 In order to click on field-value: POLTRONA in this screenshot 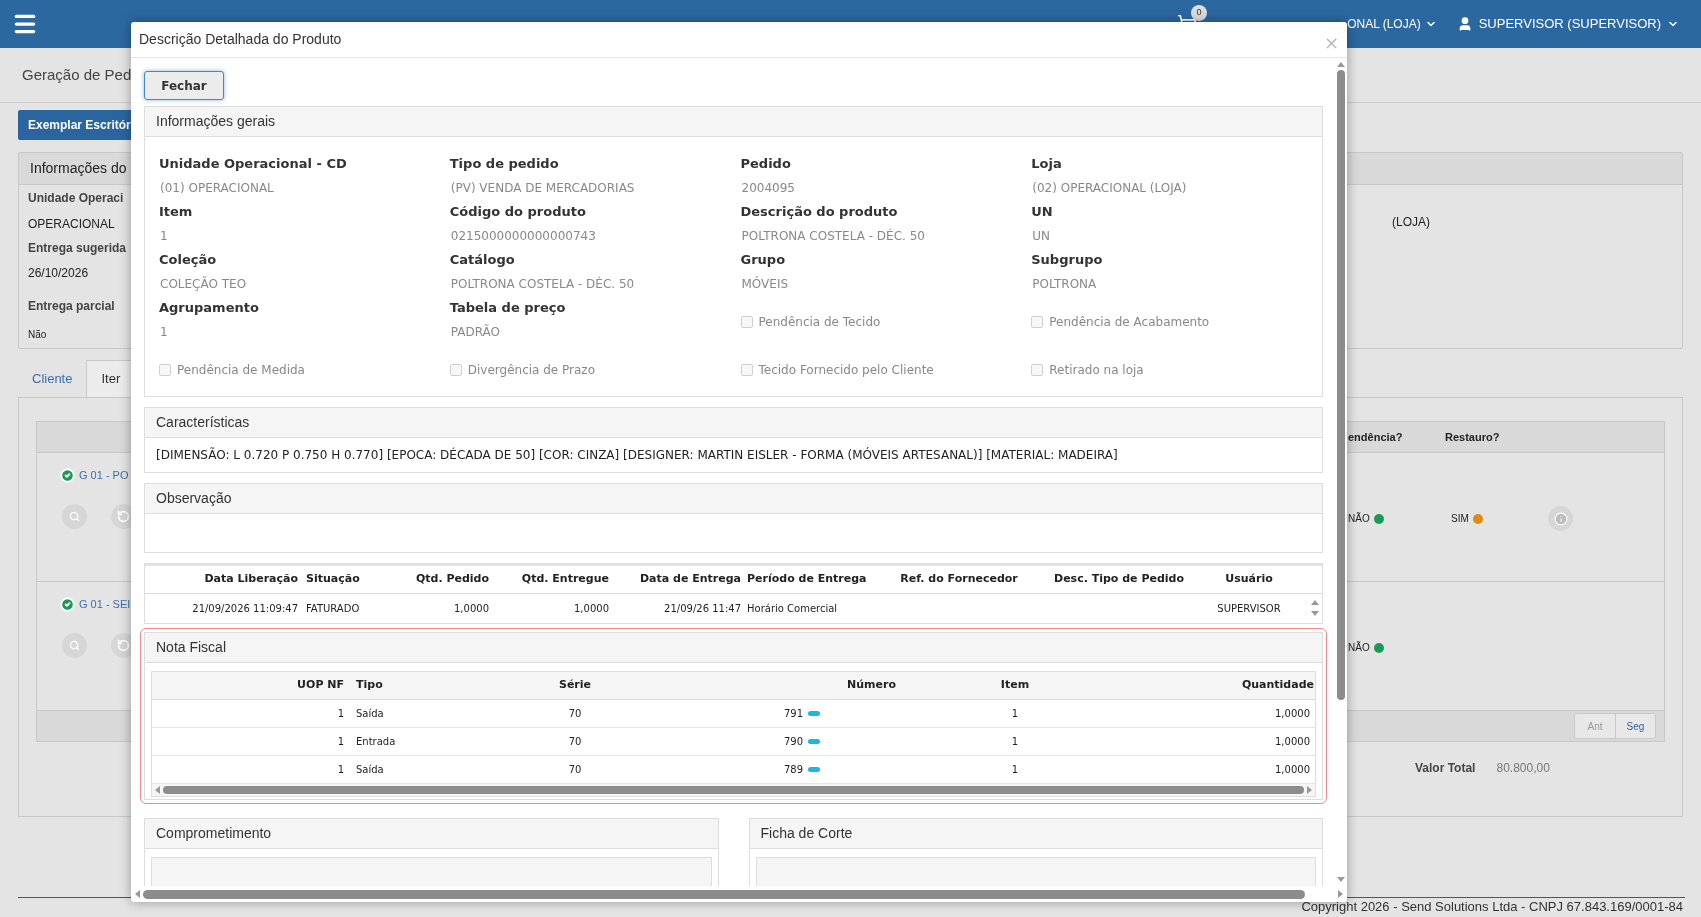, I will do `click(1064, 284)`.